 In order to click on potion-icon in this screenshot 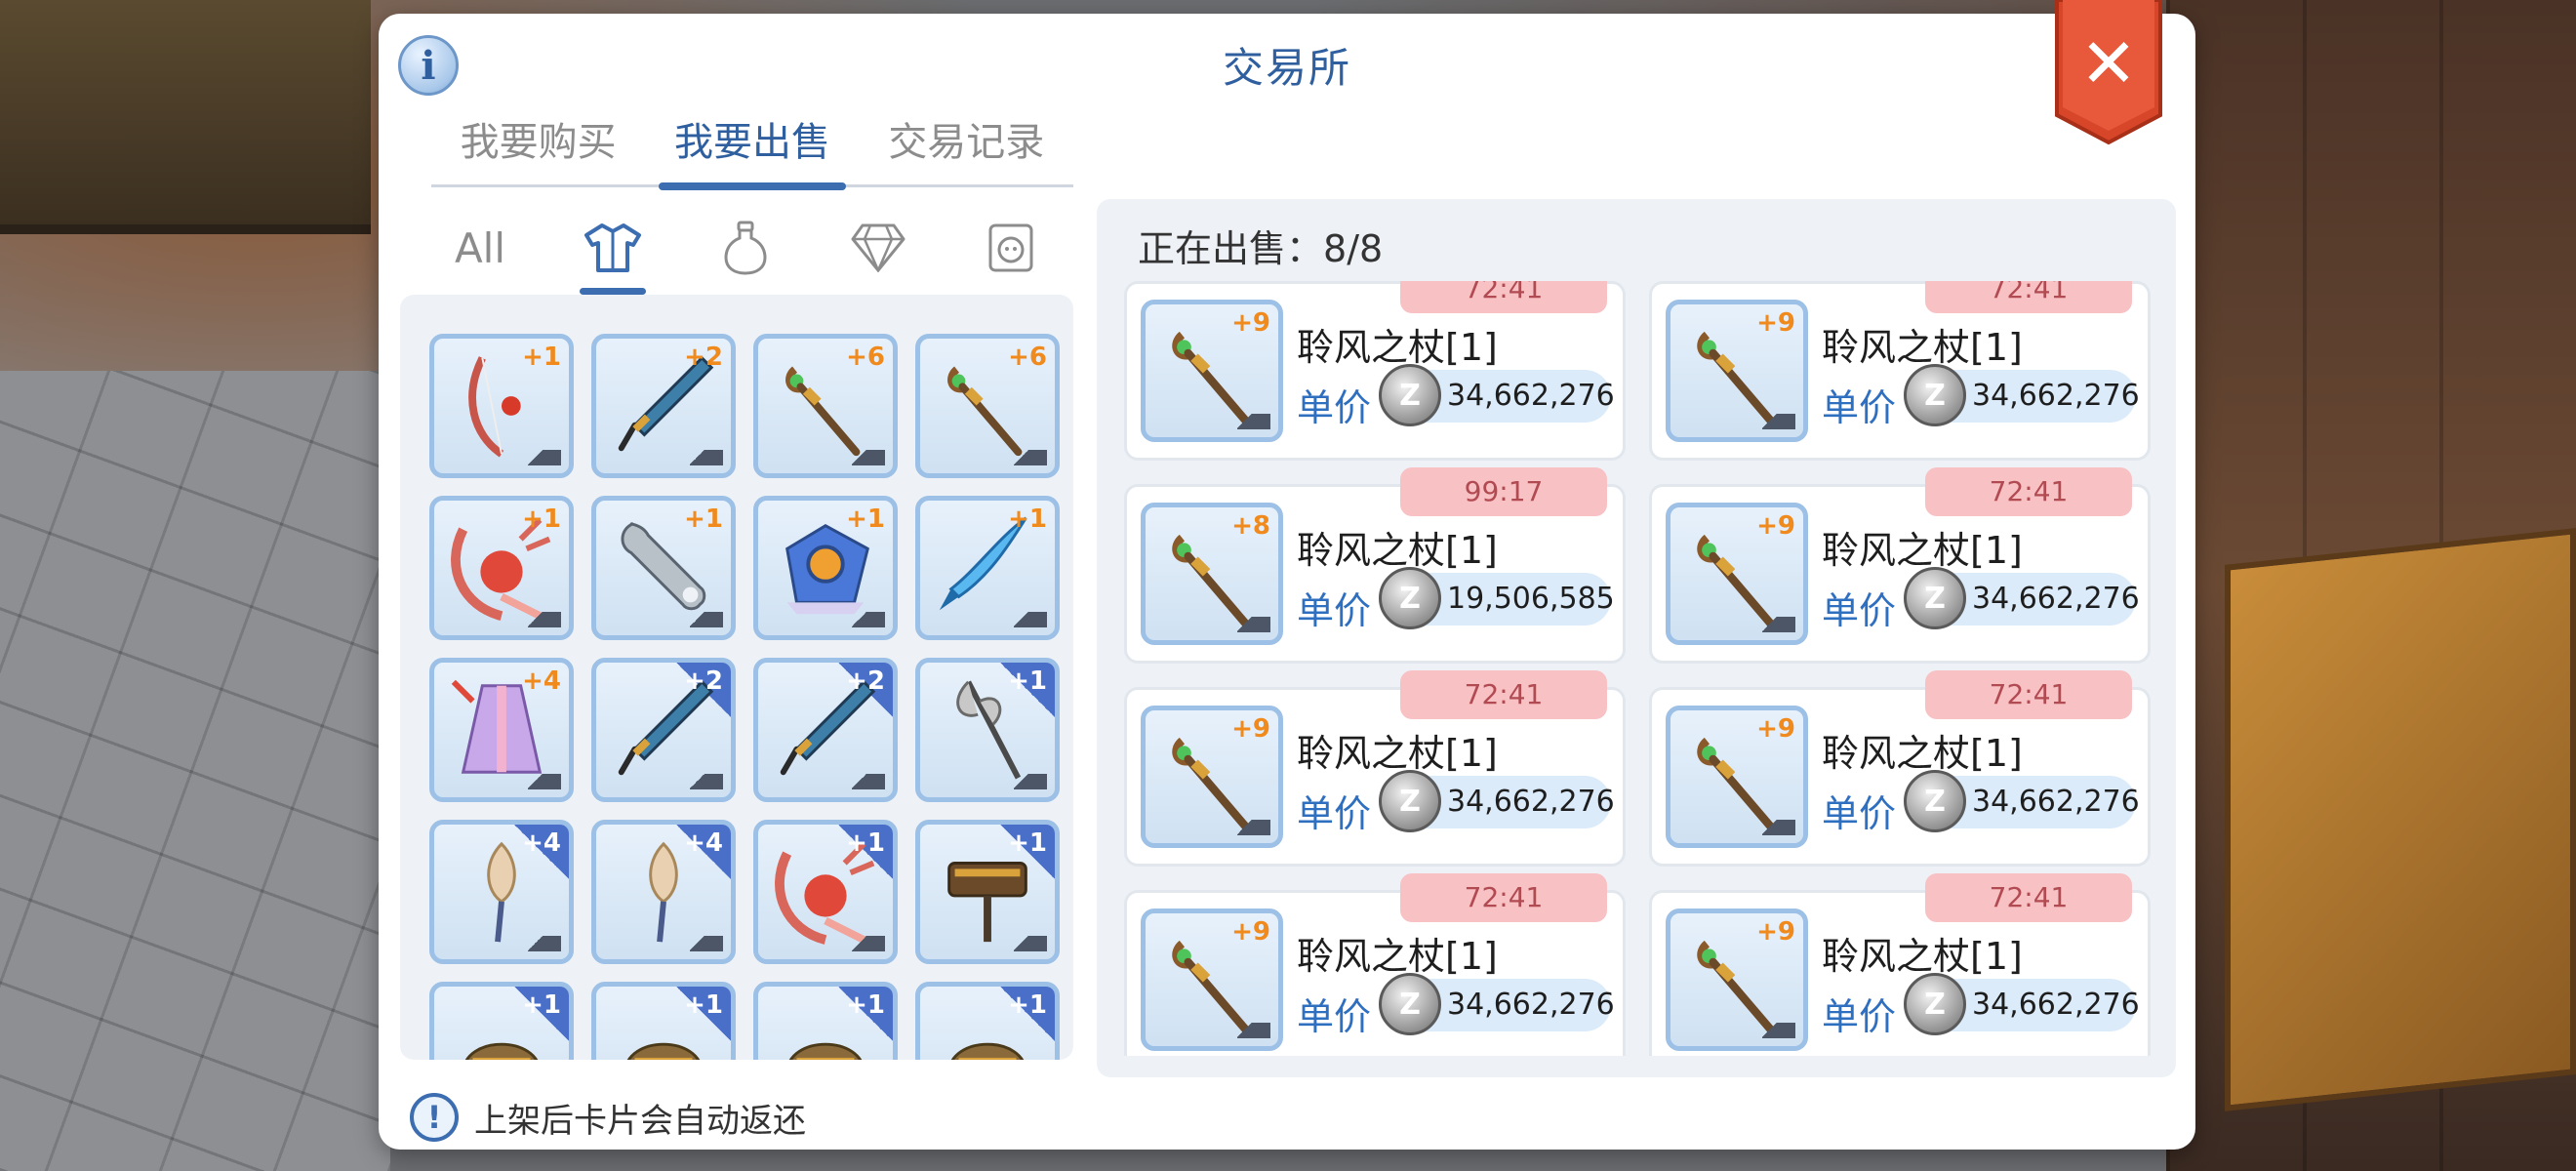, I will do `click(745, 248)`.